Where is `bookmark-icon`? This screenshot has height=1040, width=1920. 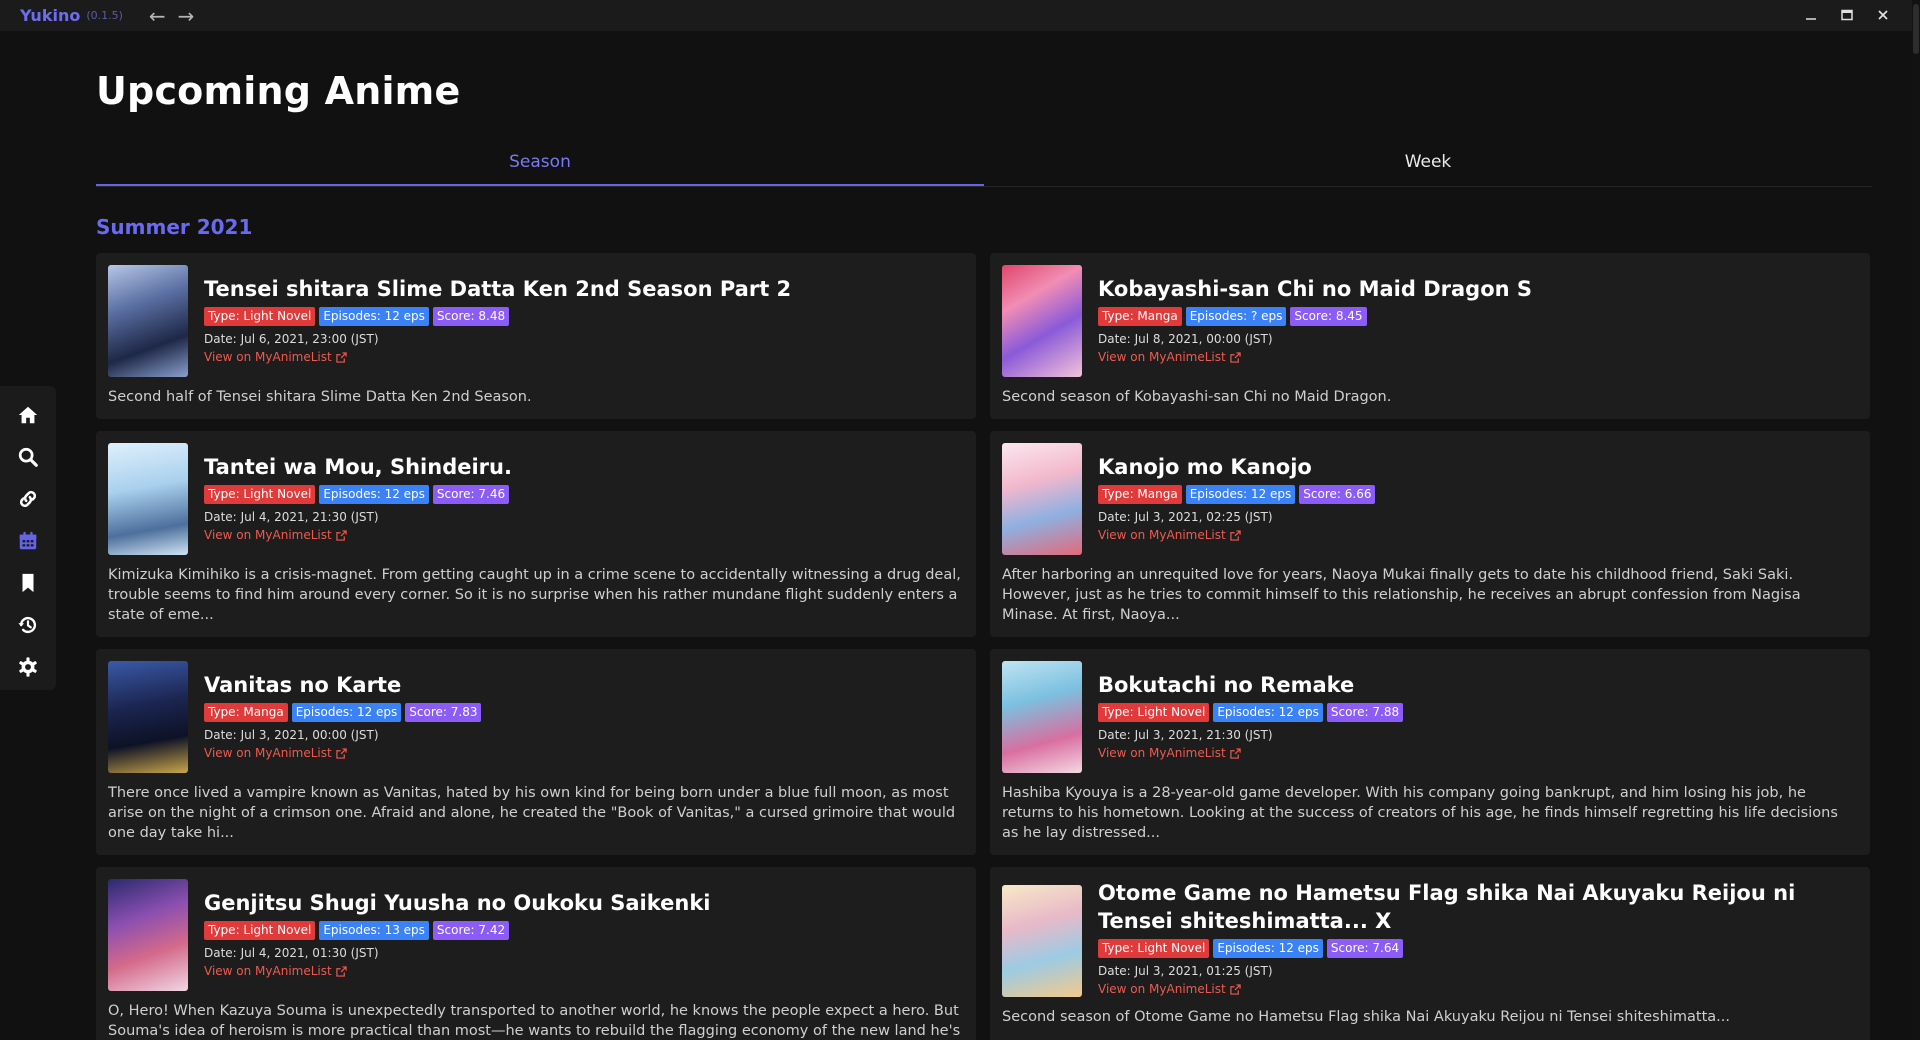
bookmark-icon is located at coordinates (28, 583).